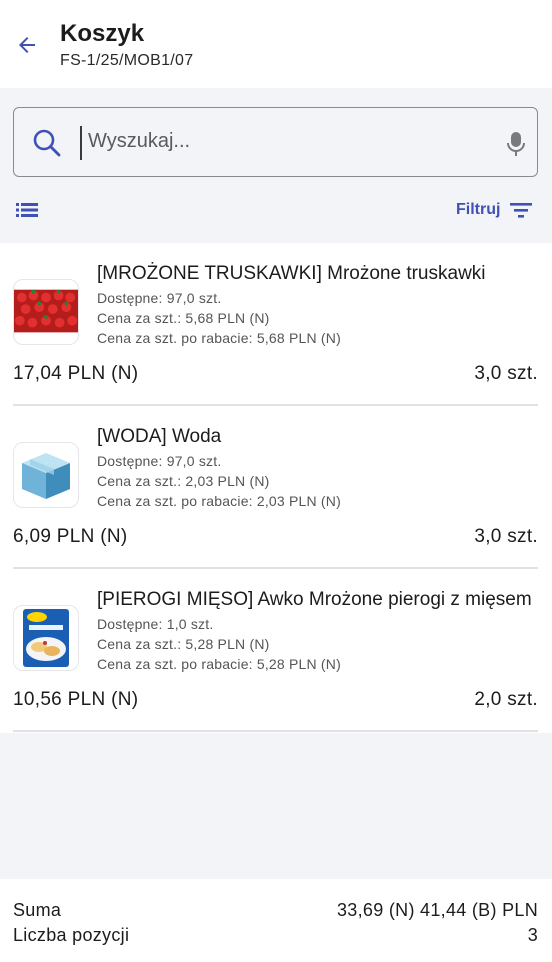 The width and height of the screenshot is (552, 962). I want to click on item-discount-price: Cena za szt. po rabacie: 5,68 PLN (N), so click(219, 338).